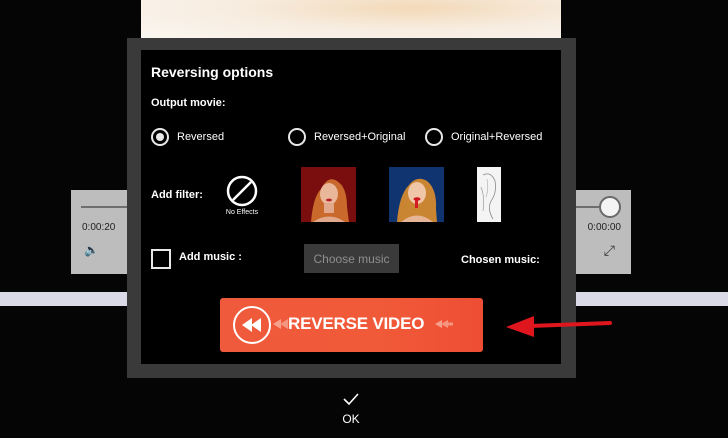  Describe the element at coordinates (604, 227) in the screenshot. I see `time-total: 0:00:00` at that location.